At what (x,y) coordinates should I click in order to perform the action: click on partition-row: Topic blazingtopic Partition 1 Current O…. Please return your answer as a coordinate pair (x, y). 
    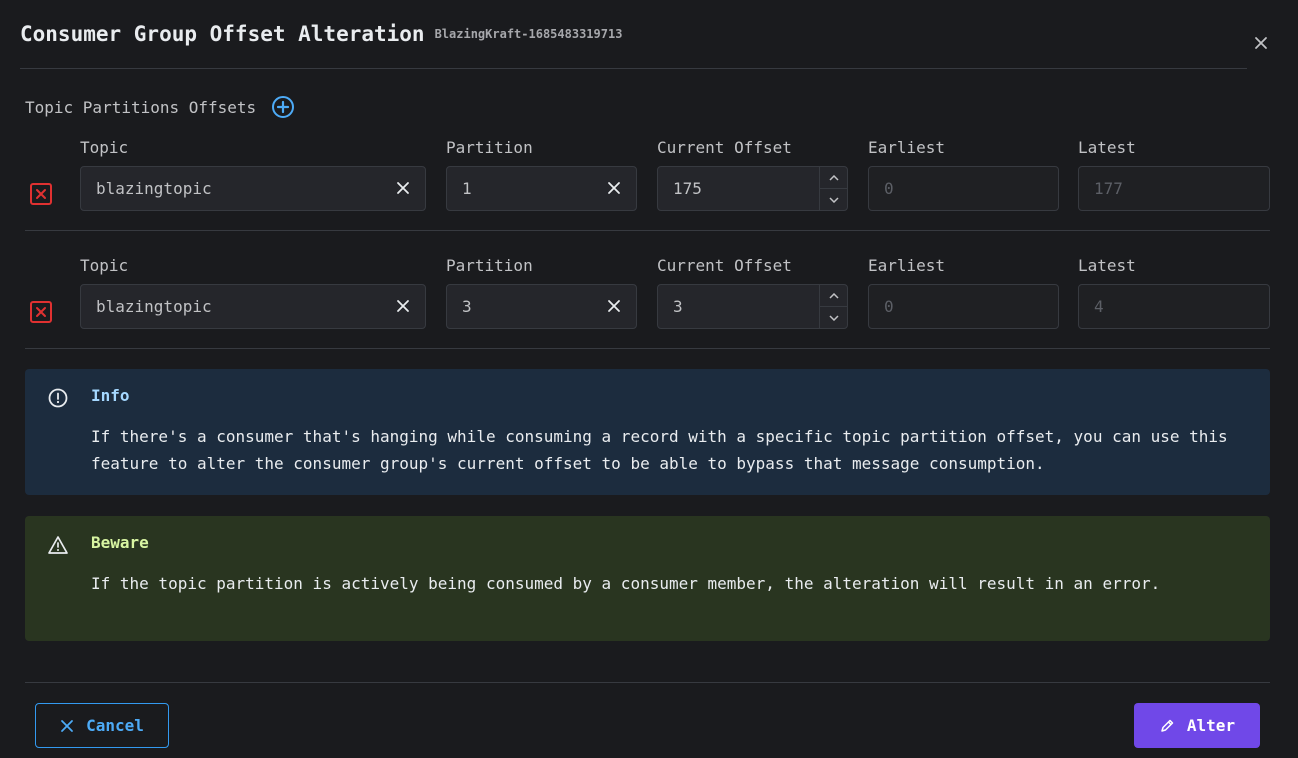
    Looking at the image, I should click on (647, 180).